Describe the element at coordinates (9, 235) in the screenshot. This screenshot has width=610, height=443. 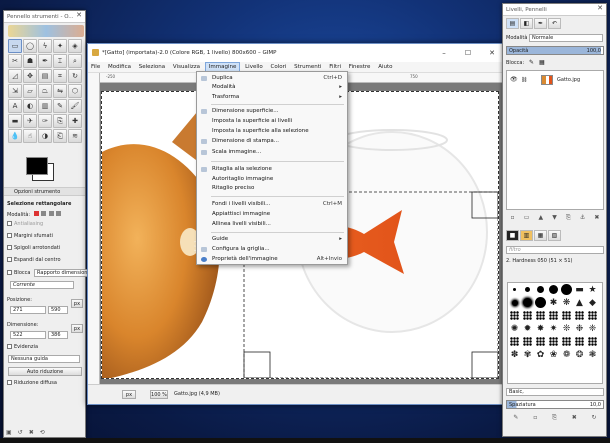
I see `feather-checkbox` at that location.